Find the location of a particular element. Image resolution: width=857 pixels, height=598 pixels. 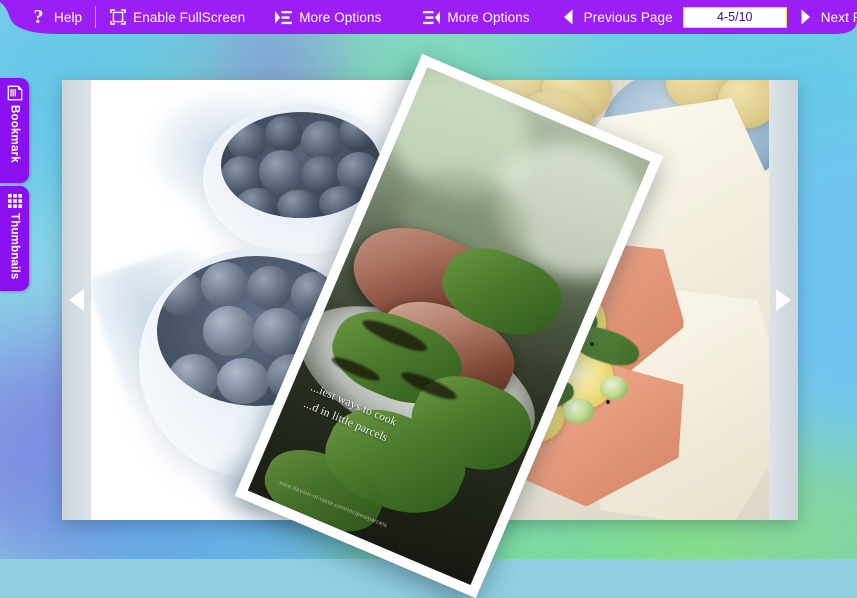

help-label: Help is located at coordinates (68, 17).